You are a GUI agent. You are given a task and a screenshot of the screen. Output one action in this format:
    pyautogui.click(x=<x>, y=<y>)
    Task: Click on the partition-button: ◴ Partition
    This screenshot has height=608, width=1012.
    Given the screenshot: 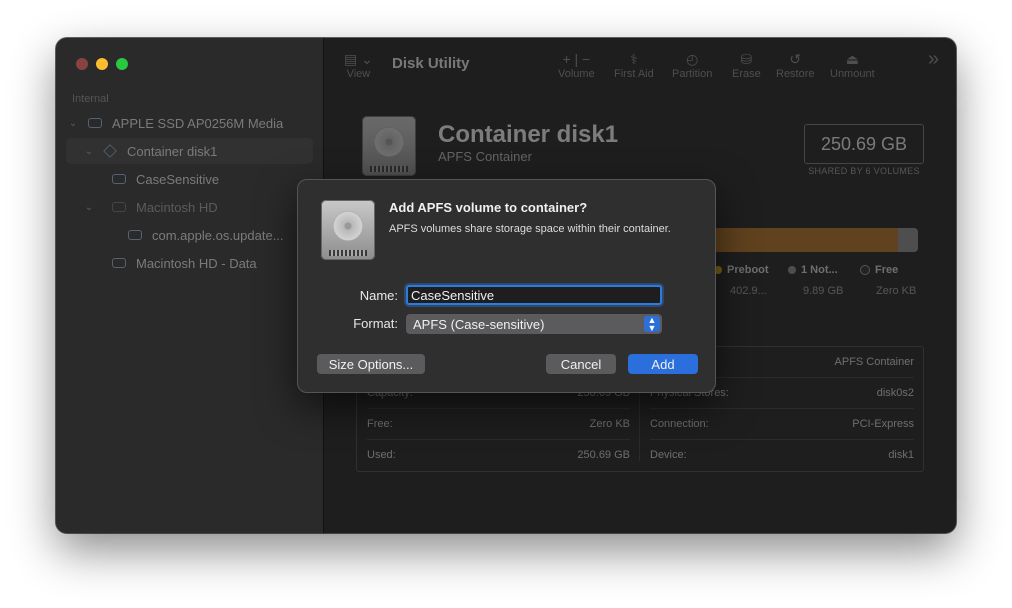 What is the action you would take?
    pyautogui.click(x=692, y=65)
    